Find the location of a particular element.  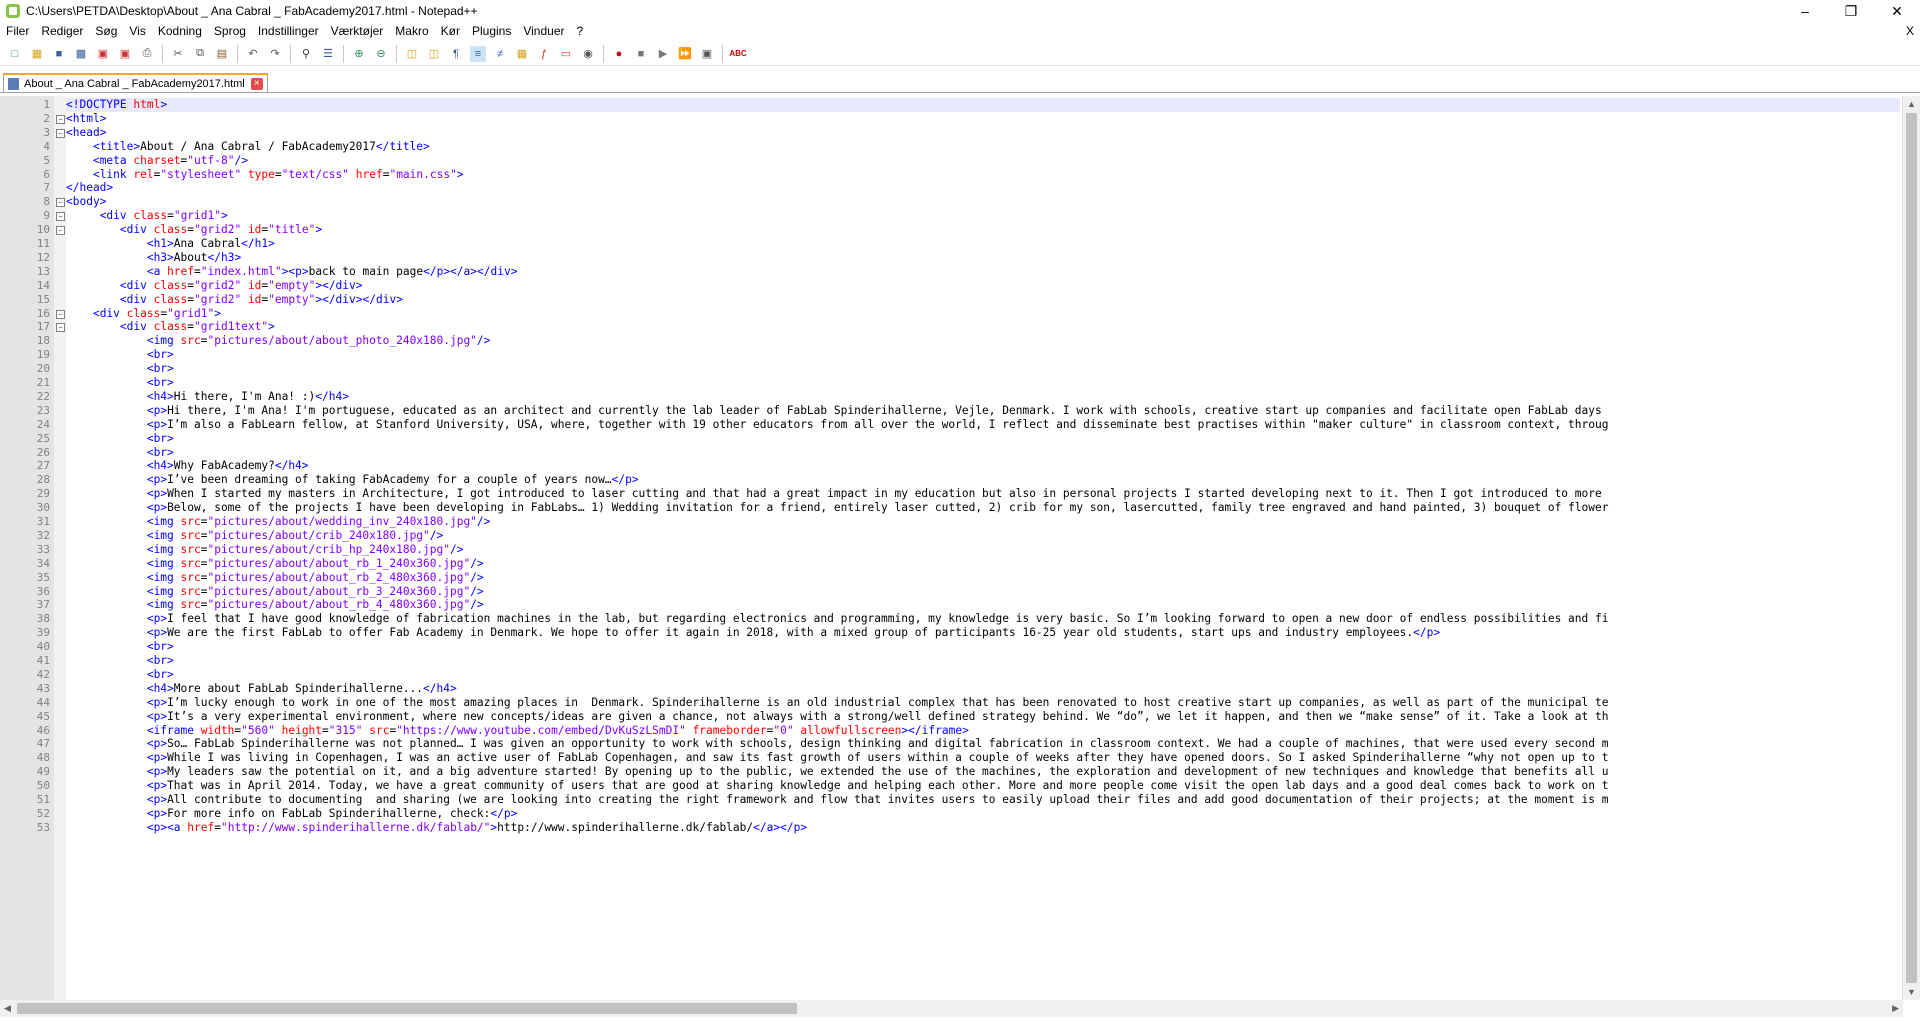

close-all-icon: ▣ is located at coordinates (125, 54).